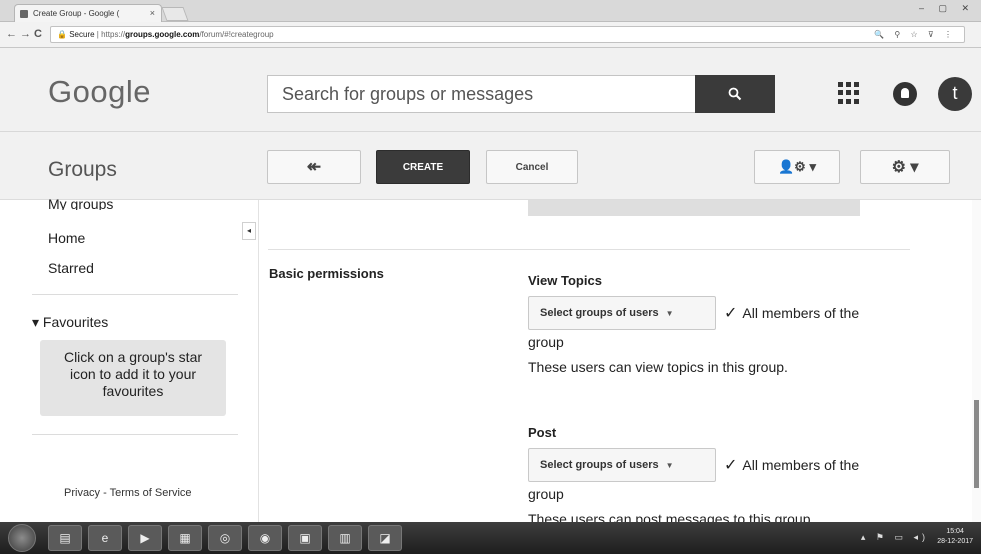 The height and width of the screenshot is (554, 981). What do you see at coordinates (22, 538) in the screenshot?
I see `start-button` at bounding box center [22, 538].